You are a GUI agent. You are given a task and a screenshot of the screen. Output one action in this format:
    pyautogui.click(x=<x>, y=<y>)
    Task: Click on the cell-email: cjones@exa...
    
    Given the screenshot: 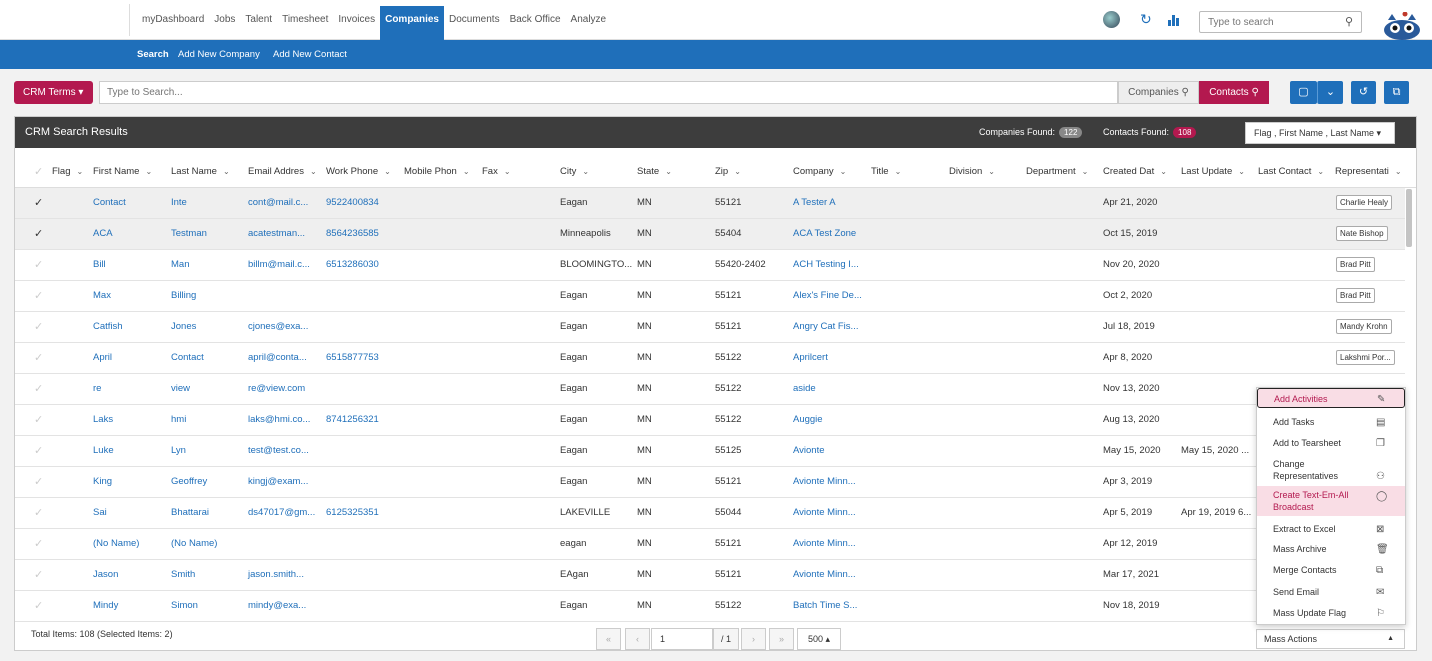 What is the action you would take?
    pyautogui.click(x=278, y=326)
    